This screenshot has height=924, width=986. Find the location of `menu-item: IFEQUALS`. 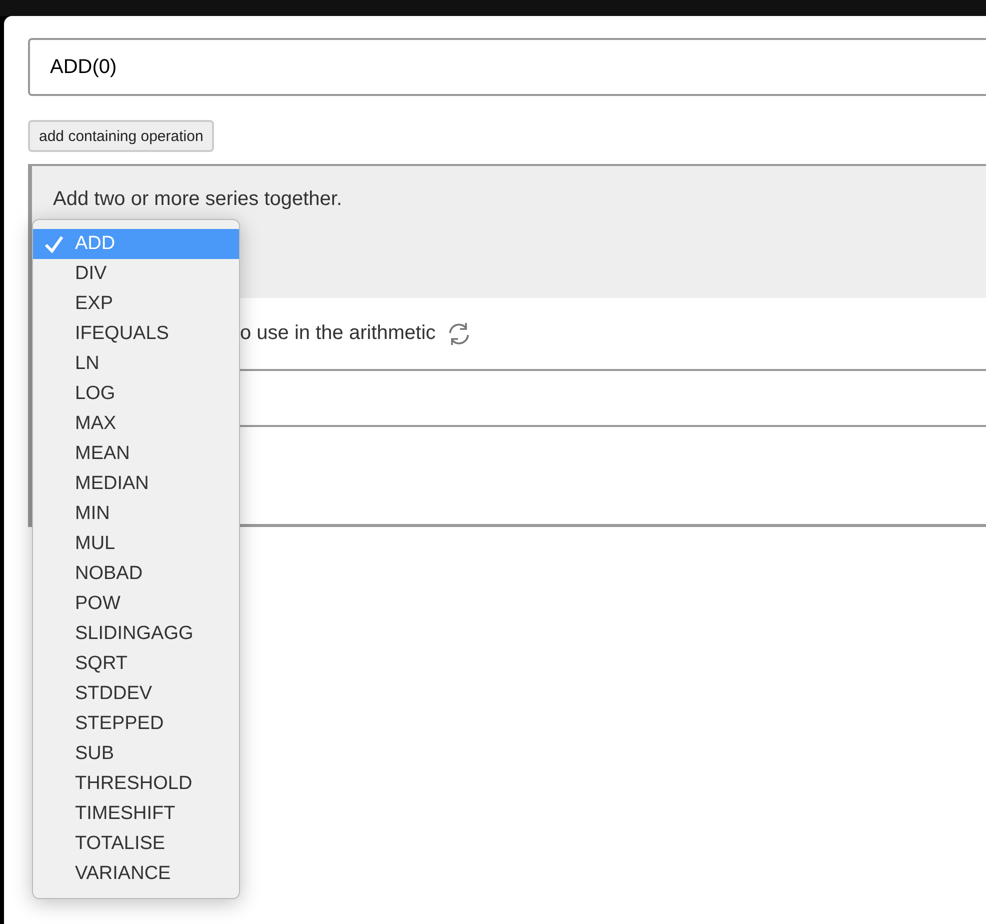

menu-item: IFEQUALS is located at coordinates (136, 334).